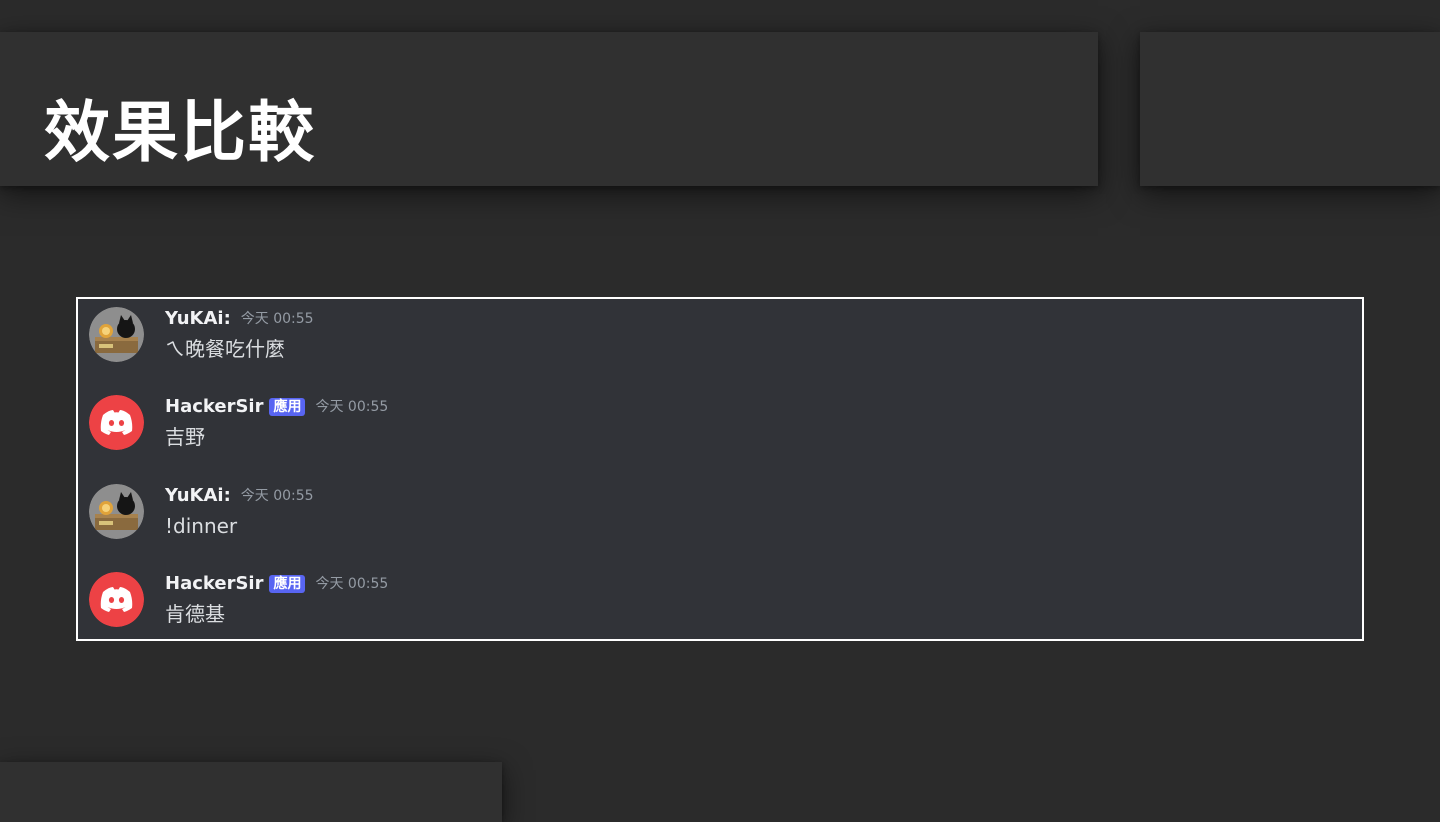 Image resolution: width=1440 pixels, height=822 pixels. Describe the element at coordinates (549, 109) in the screenshot. I see `title-panel: 效果比較` at that location.